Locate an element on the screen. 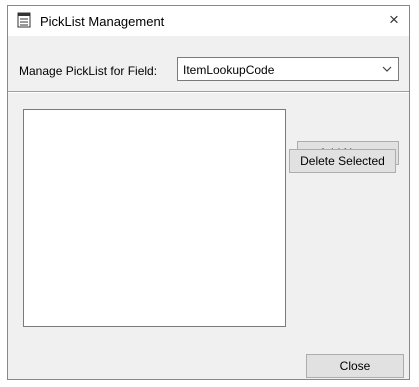 Image resolution: width=419 pixels, height=387 pixels. app-icon is located at coordinates (24, 20).